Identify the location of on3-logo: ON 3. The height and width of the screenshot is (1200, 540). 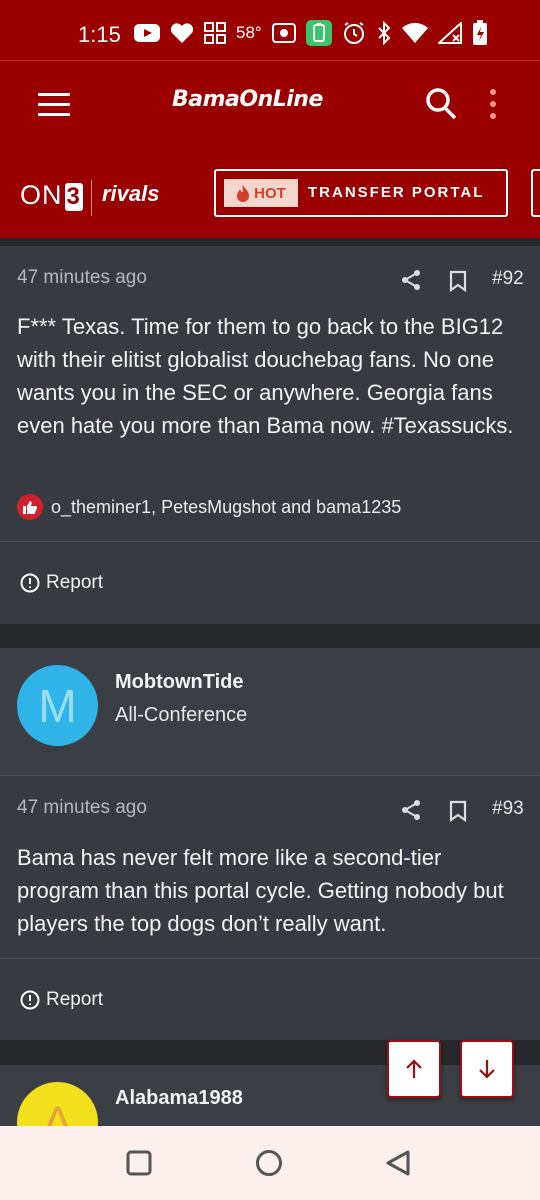
(51, 195).